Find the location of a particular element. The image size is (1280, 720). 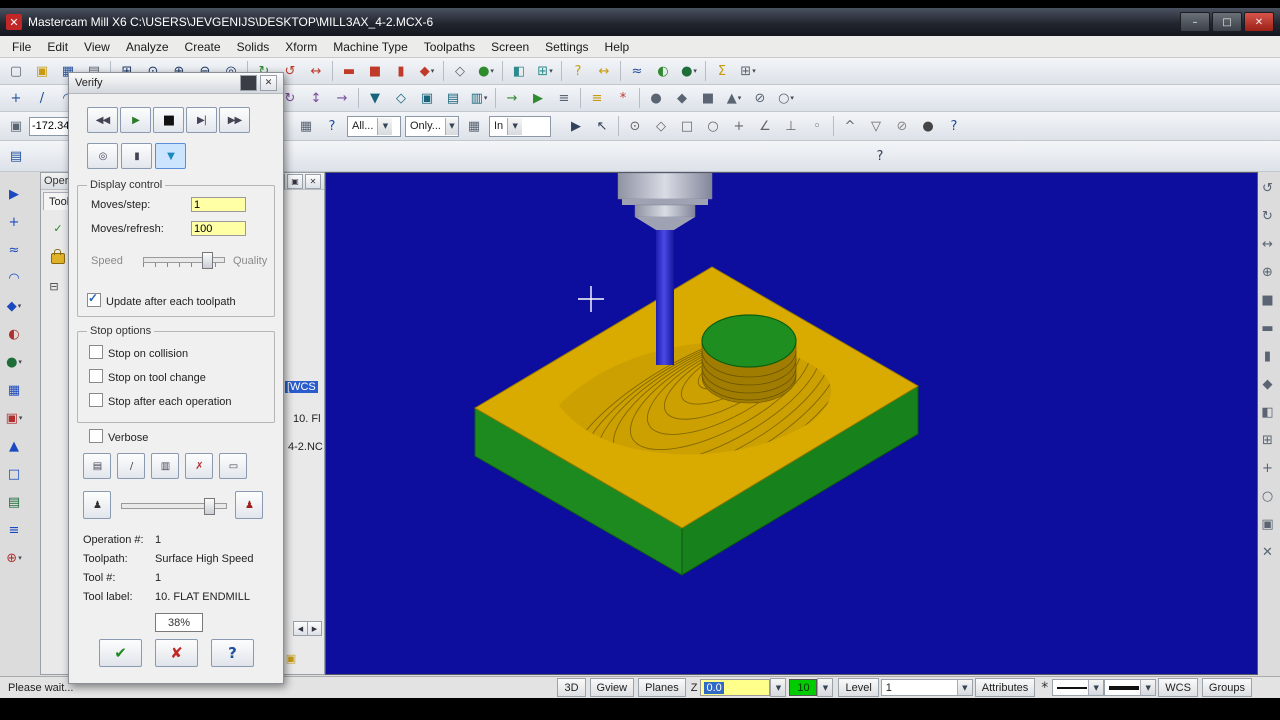

z-dropdown-icon: ▼ is located at coordinates (778, 687).